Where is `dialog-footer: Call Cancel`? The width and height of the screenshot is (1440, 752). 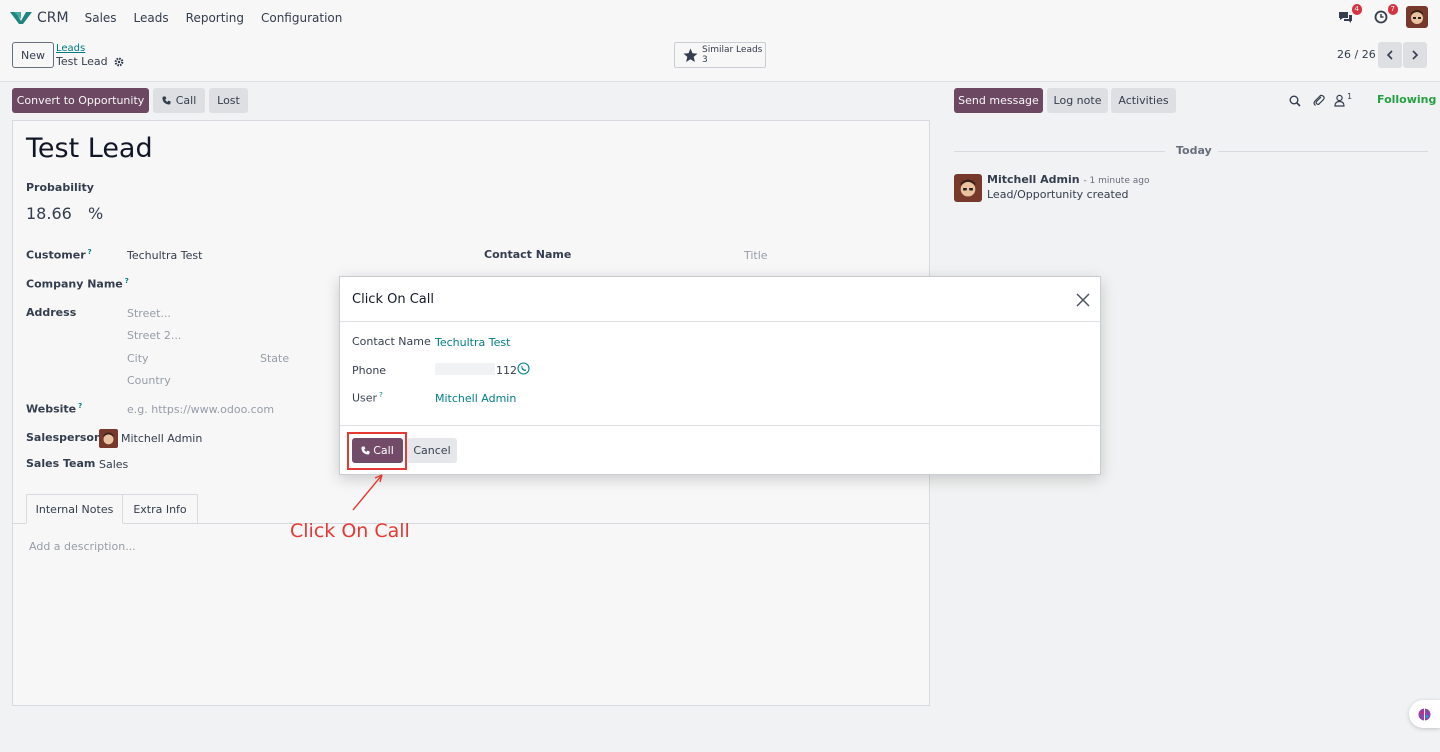
dialog-footer: Call Cancel is located at coordinates (720, 450).